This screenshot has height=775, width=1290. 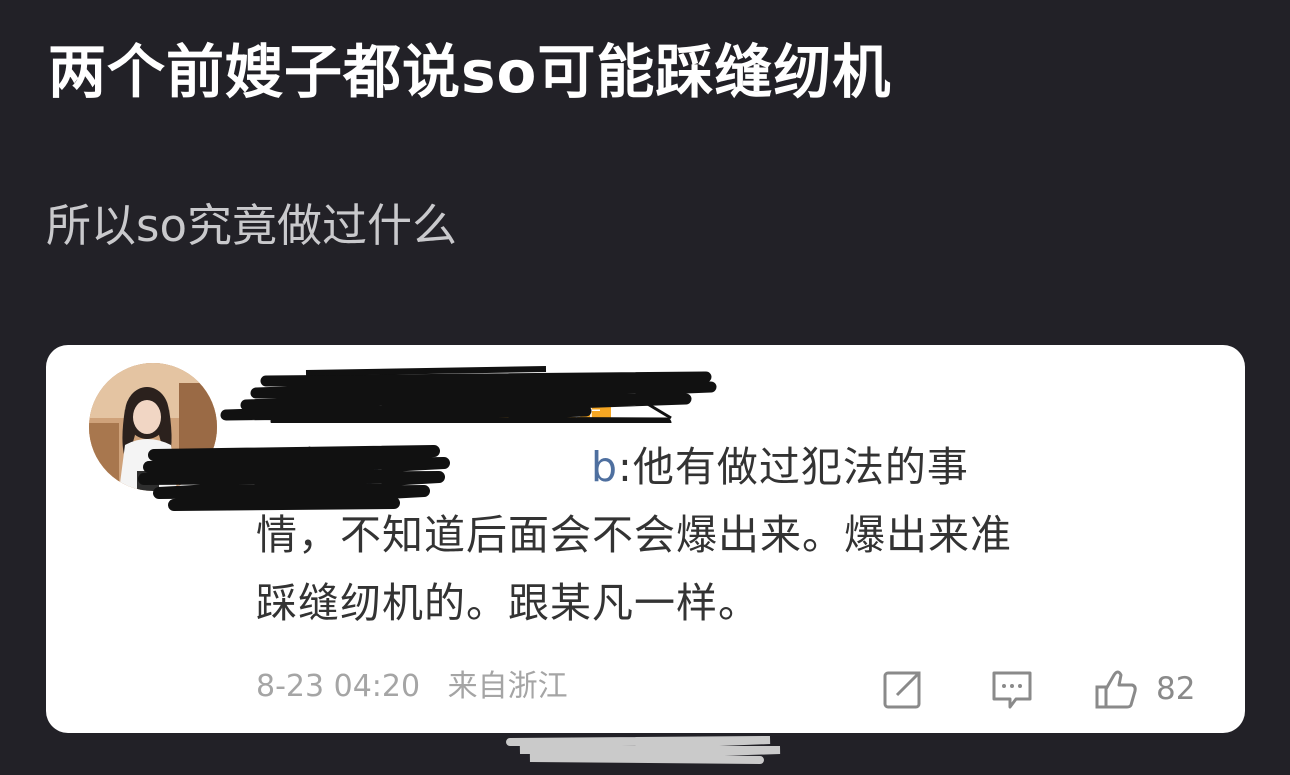 What do you see at coordinates (793, 467) in the screenshot?
I see `comment-text-line1: :他有做过犯法的事` at bounding box center [793, 467].